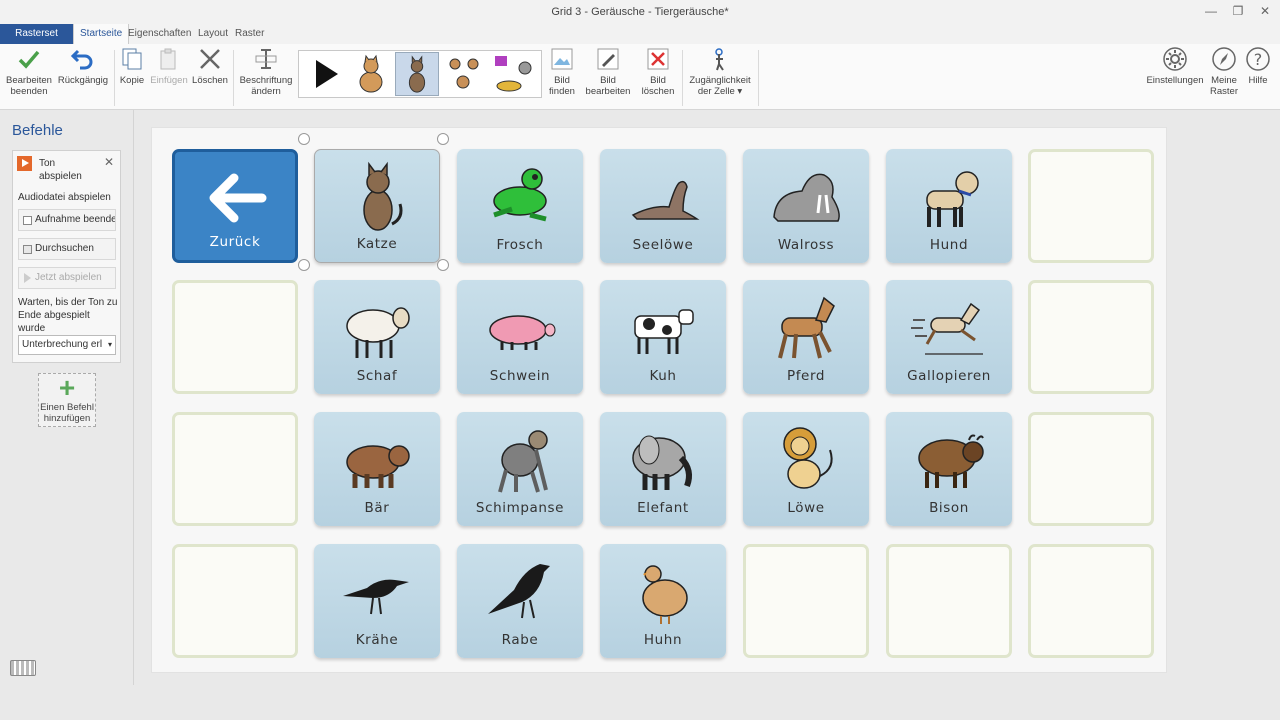 This screenshot has width=1280, height=720. I want to click on checkmark-icon, so click(29, 59).